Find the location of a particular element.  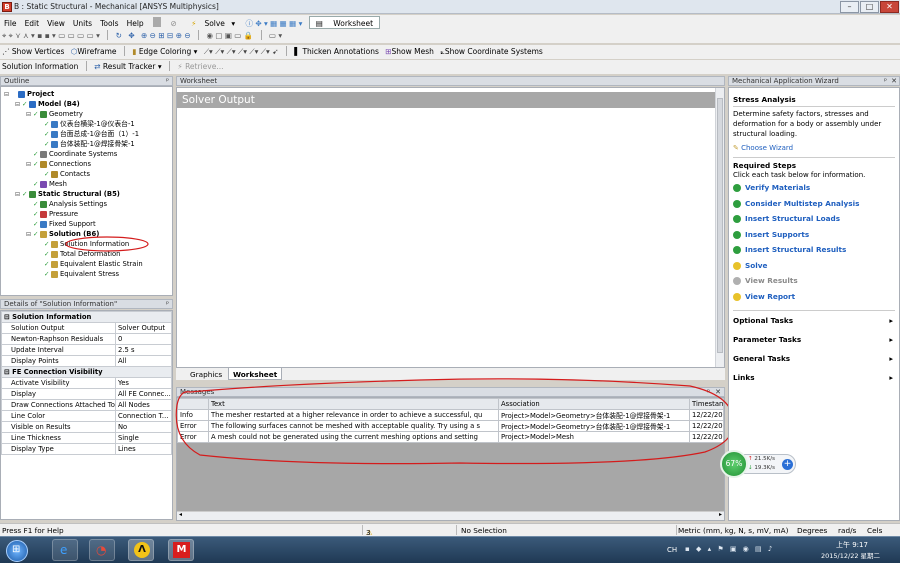

wizard-step-label: View Results is located at coordinates (771, 280).